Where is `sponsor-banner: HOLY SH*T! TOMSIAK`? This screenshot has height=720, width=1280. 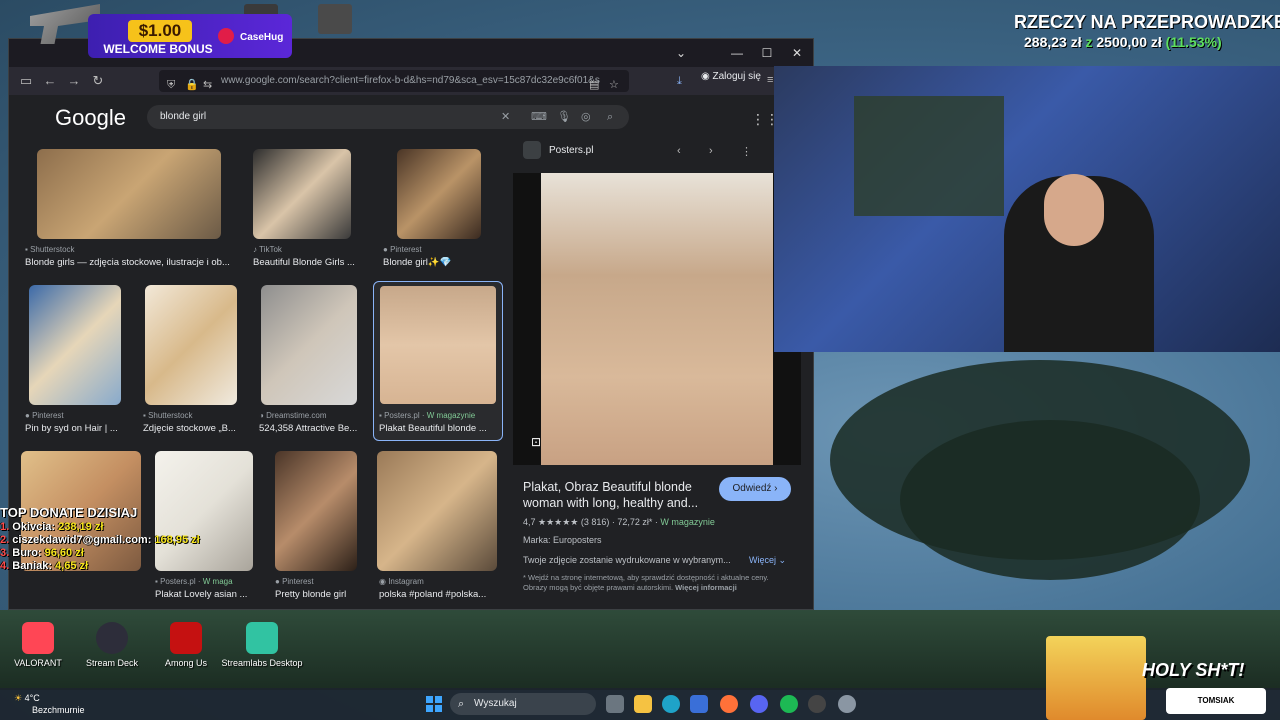 sponsor-banner: HOLY SH*T! TOMSIAK is located at coordinates (1163, 678).